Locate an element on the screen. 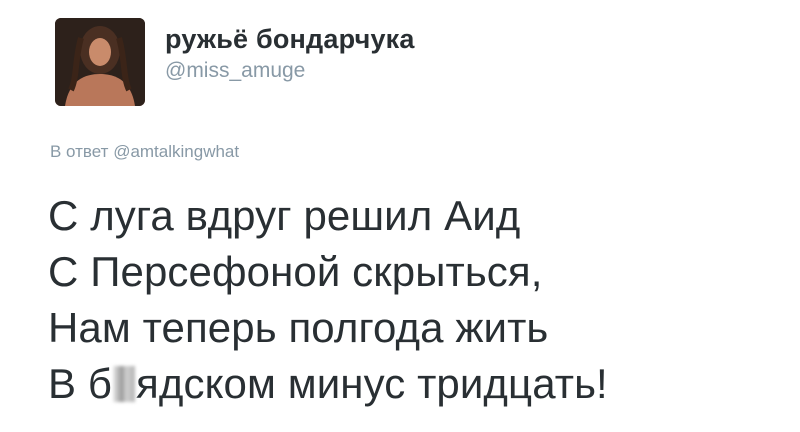  tweet-line-4: В б ядском минус тридцать! is located at coordinates (328, 384).